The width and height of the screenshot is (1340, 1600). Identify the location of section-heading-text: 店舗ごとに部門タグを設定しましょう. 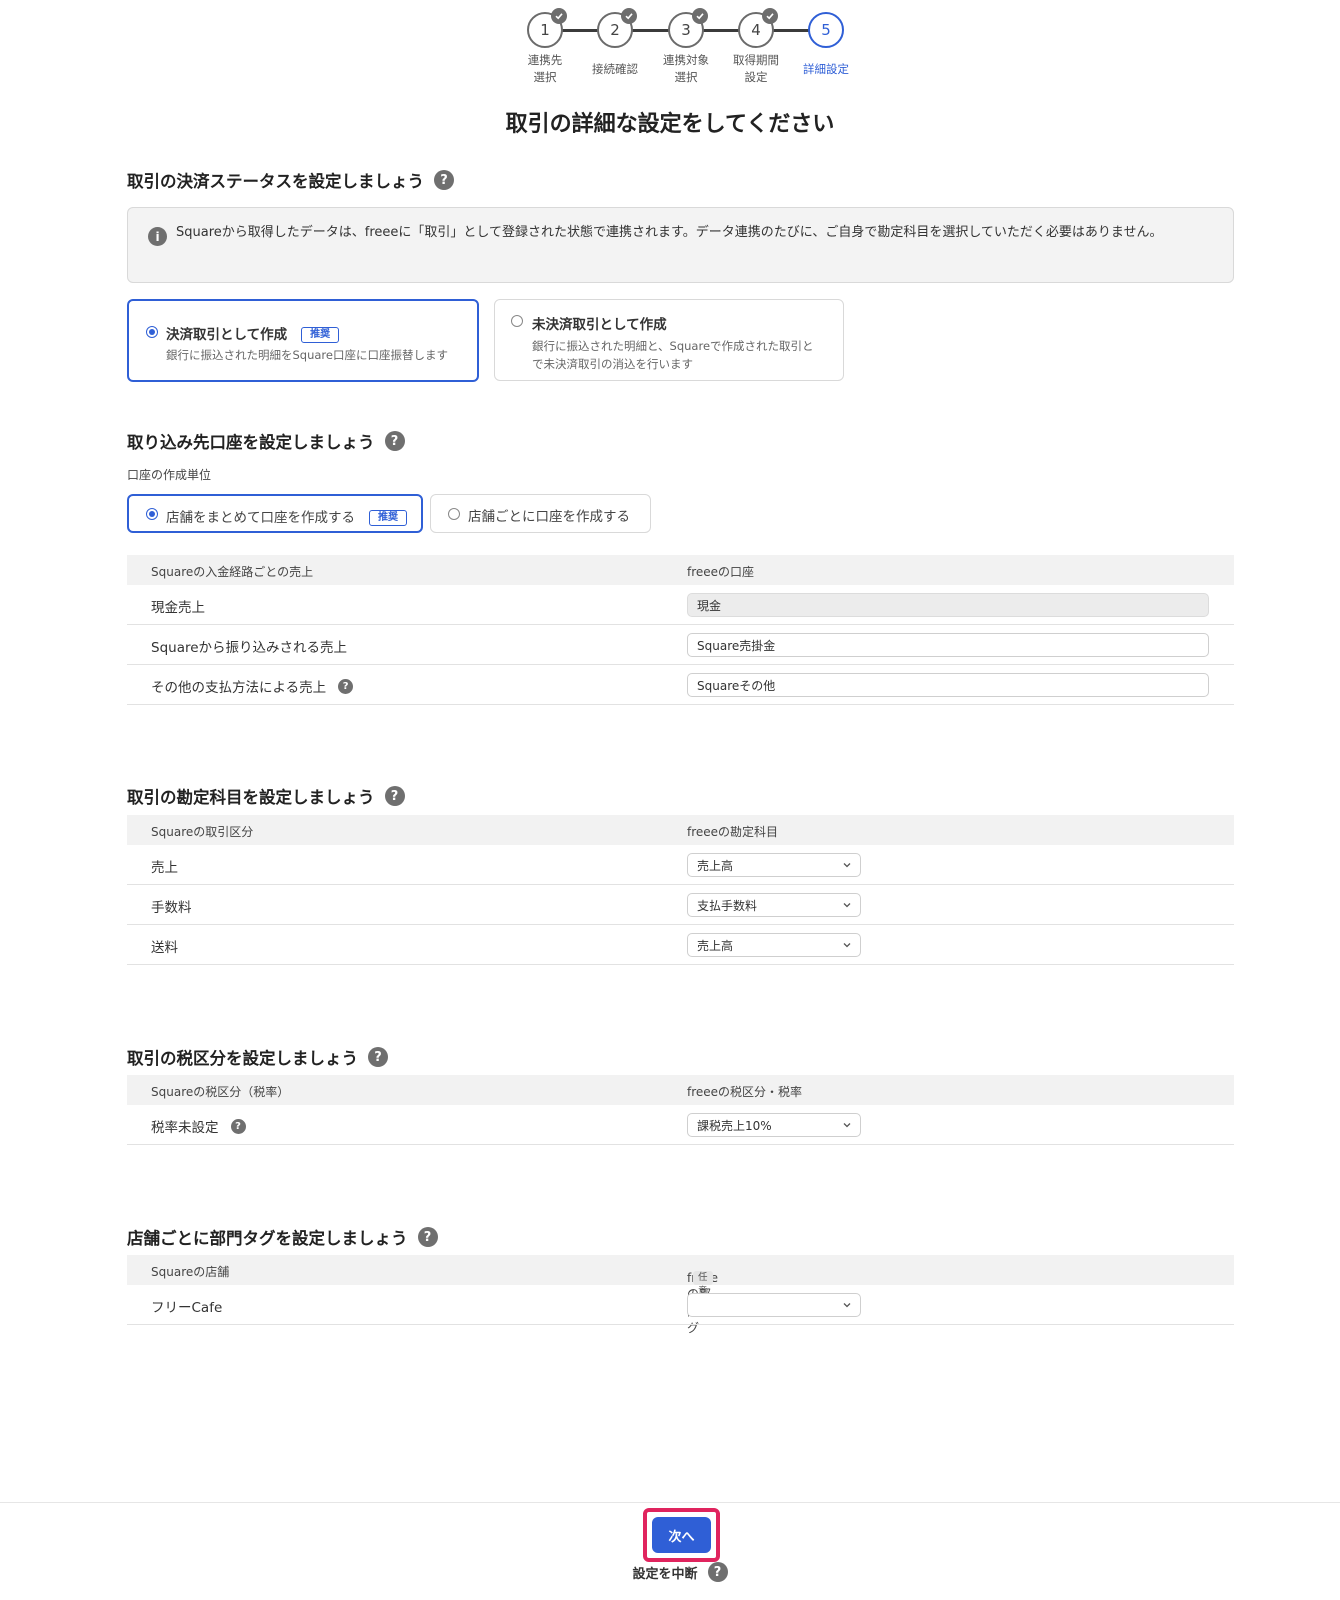
(267, 1238).